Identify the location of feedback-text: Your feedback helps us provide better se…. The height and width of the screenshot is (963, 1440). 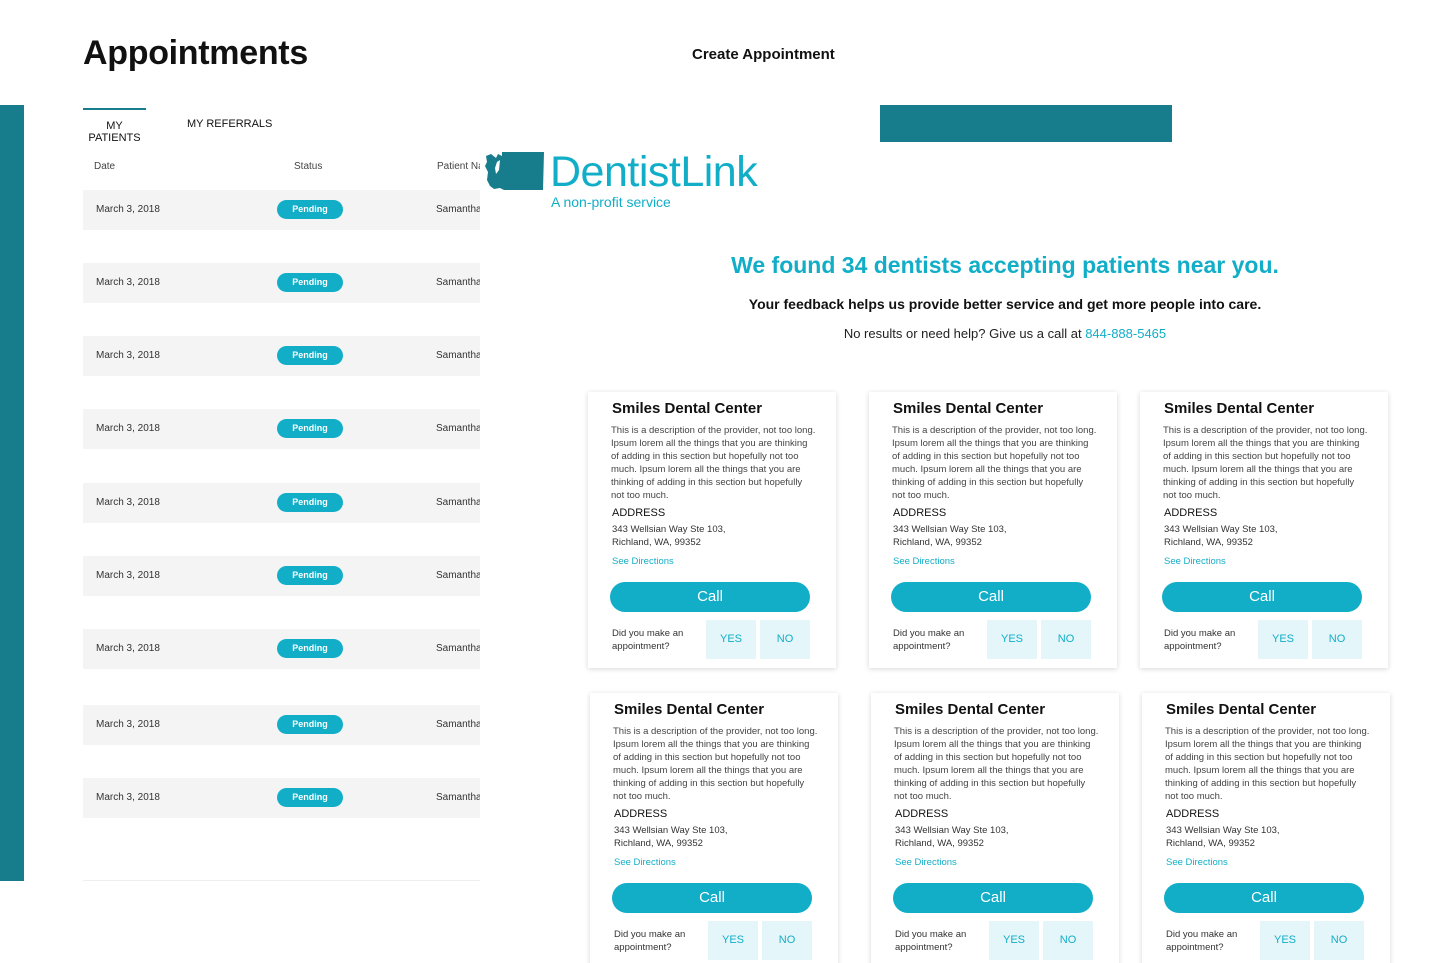
(1005, 304).